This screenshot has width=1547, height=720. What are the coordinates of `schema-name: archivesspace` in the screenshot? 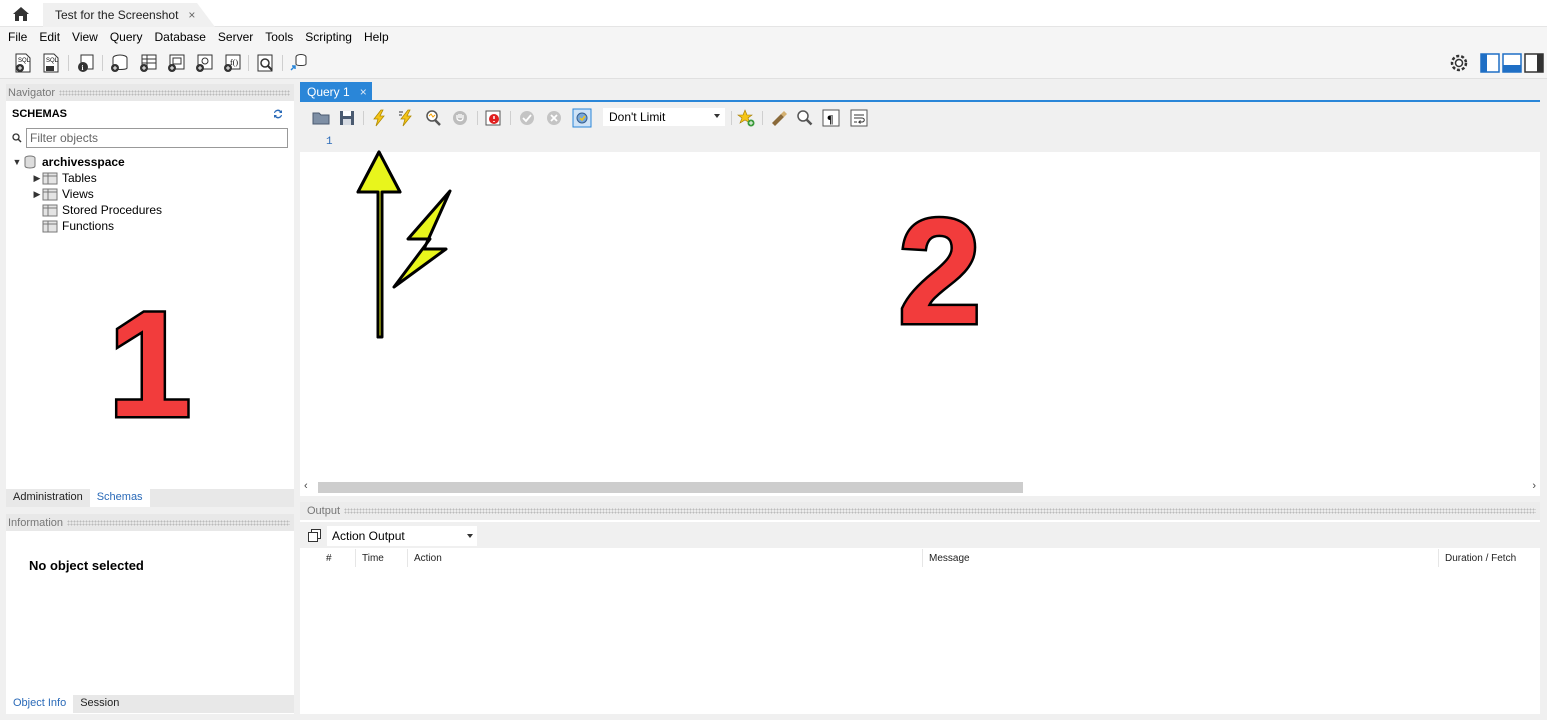 It's located at (83, 162).